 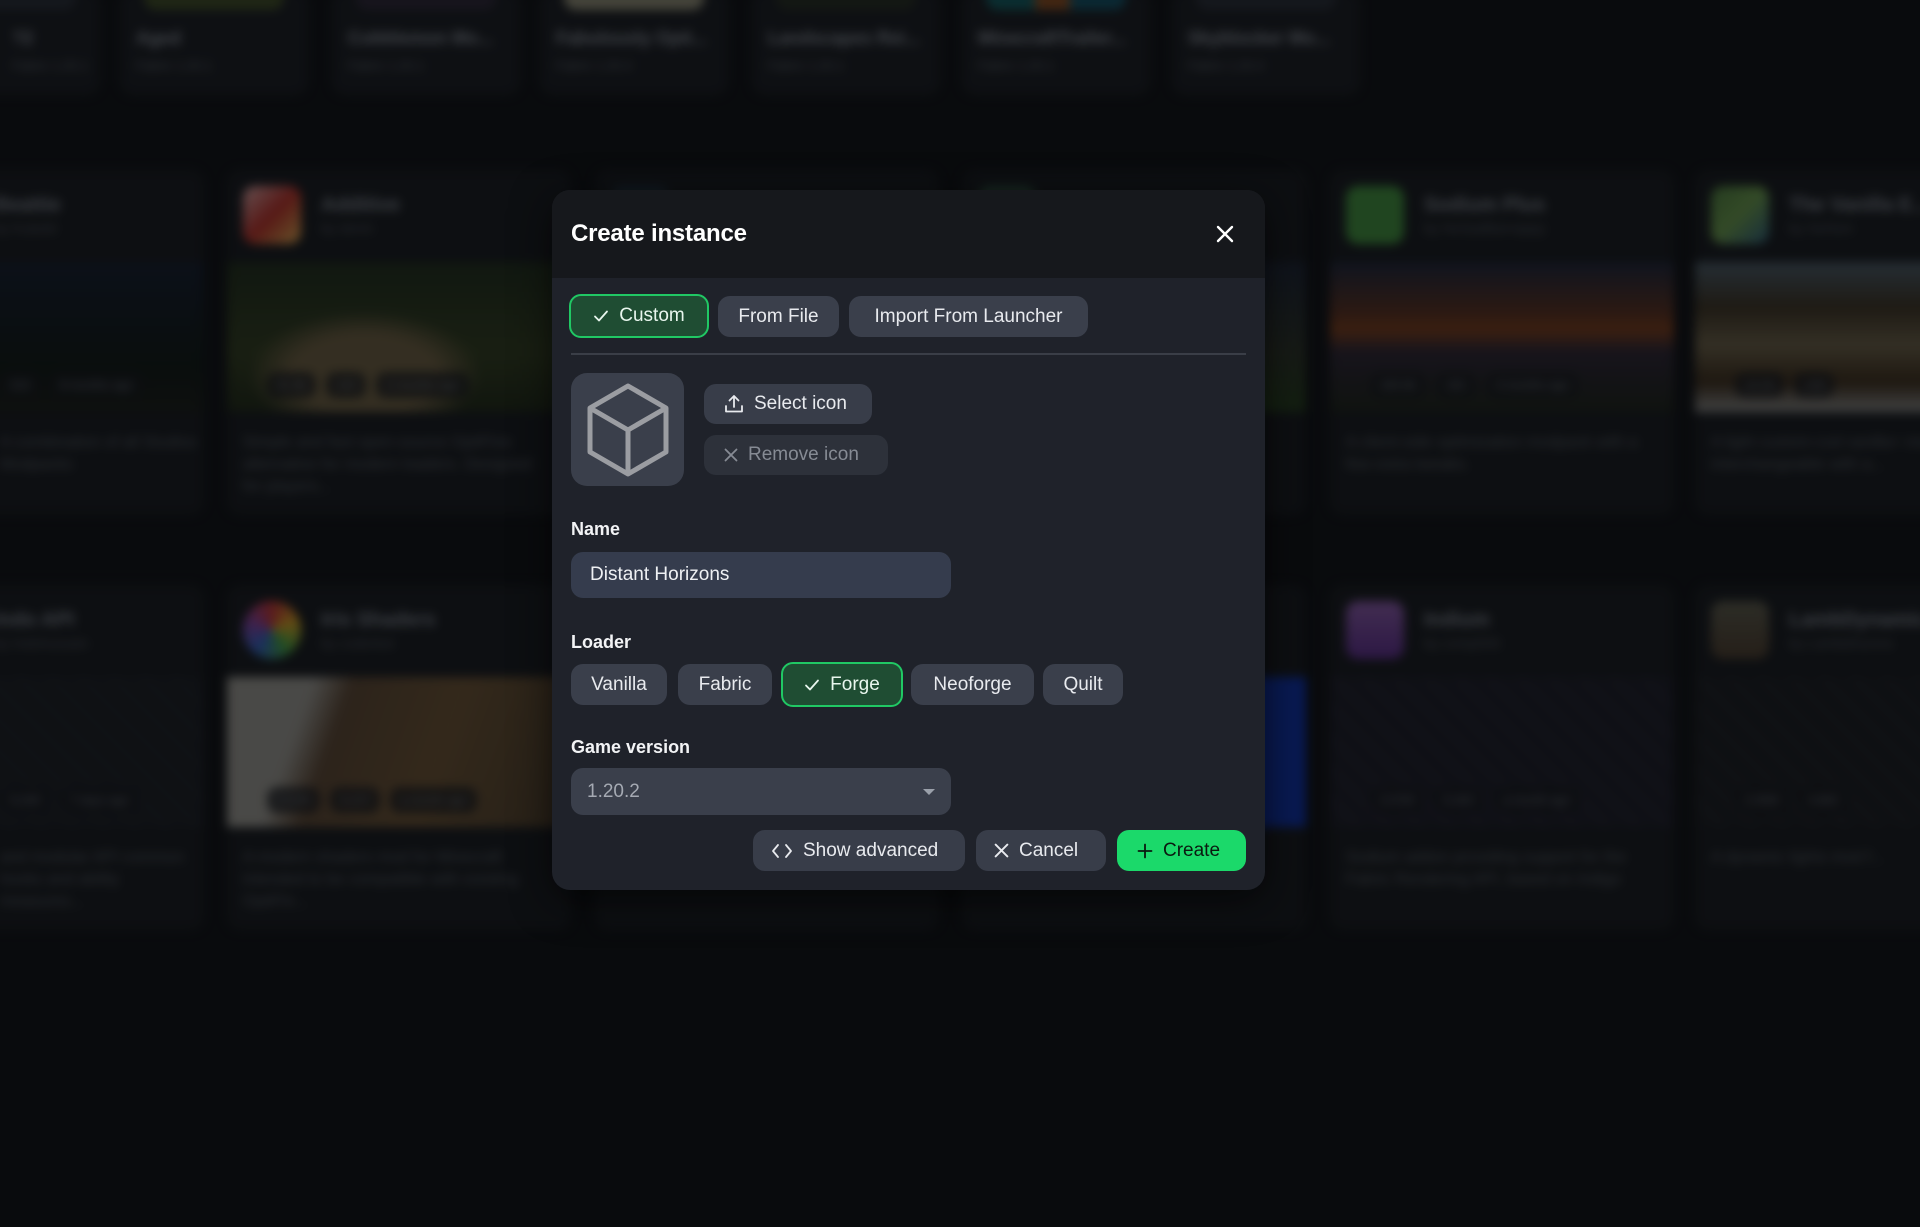 I want to click on loader-fabric: Fabric, so click(x=725, y=684).